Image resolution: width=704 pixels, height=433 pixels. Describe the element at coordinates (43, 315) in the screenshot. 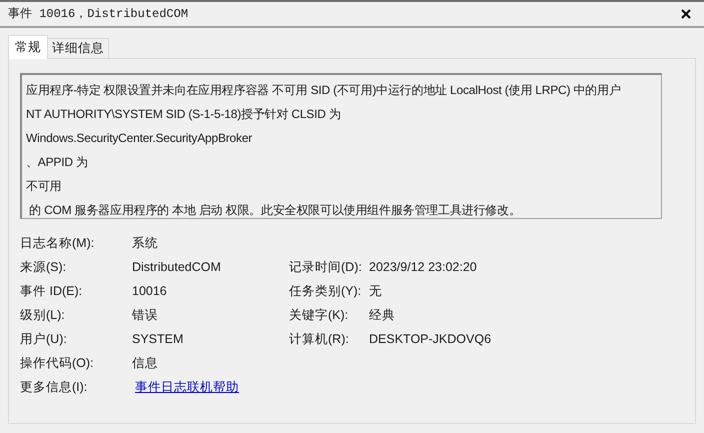

I see `field-label: 级别(L):` at that location.